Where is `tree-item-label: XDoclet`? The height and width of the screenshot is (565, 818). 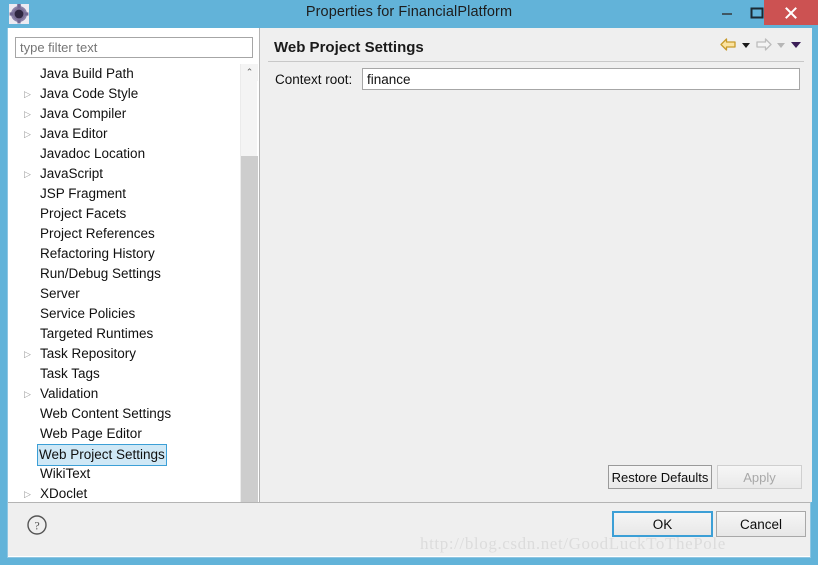
tree-item-label: XDoclet is located at coordinates (64, 493).